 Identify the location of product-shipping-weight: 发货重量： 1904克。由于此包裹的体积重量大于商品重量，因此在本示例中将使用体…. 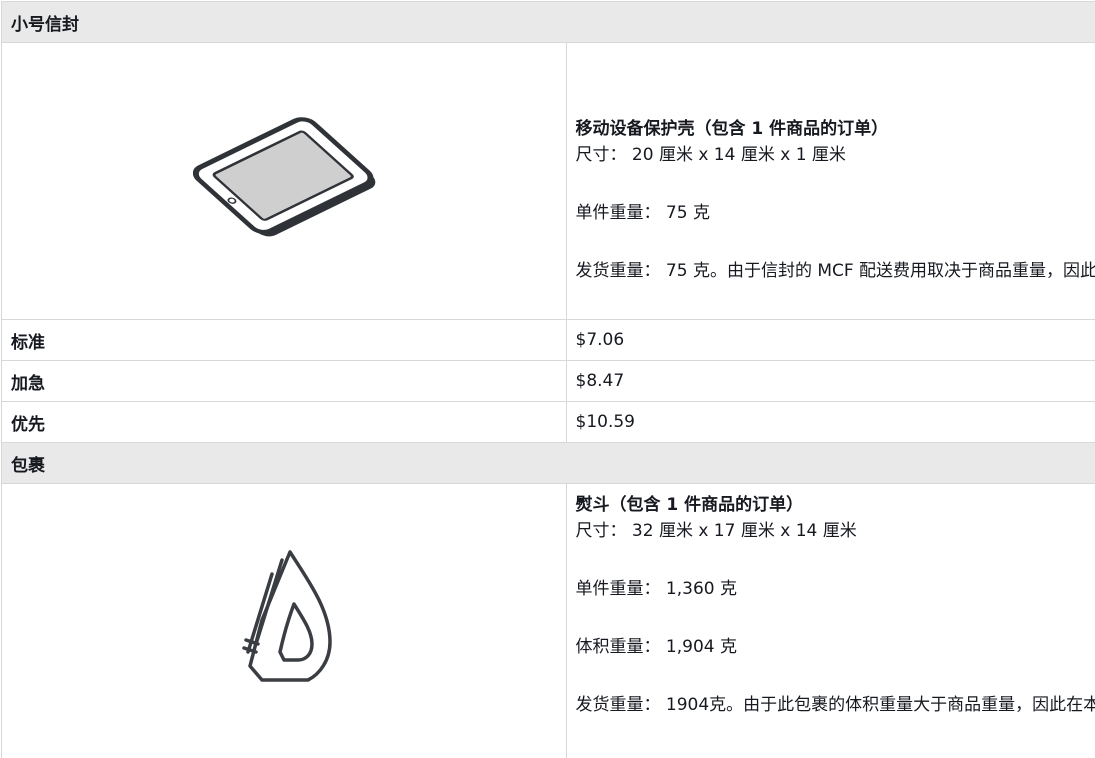
(835, 705).